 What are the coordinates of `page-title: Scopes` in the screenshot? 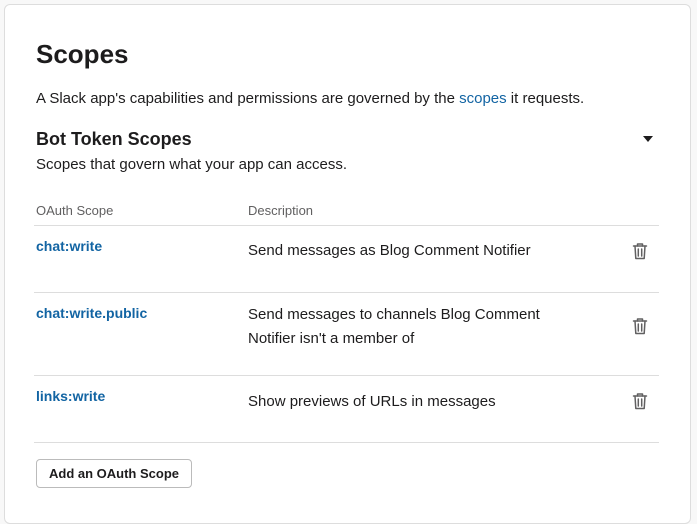 It's located at (82, 54).